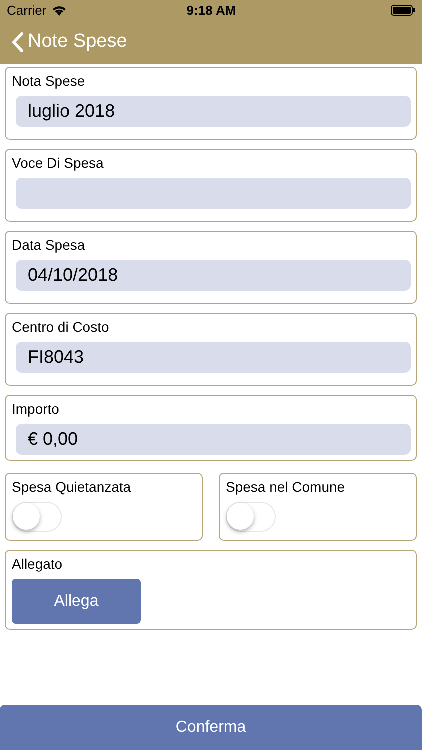 The height and width of the screenshot is (750, 422). I want to click on confirm-button: Conferma, so click(211, 727).